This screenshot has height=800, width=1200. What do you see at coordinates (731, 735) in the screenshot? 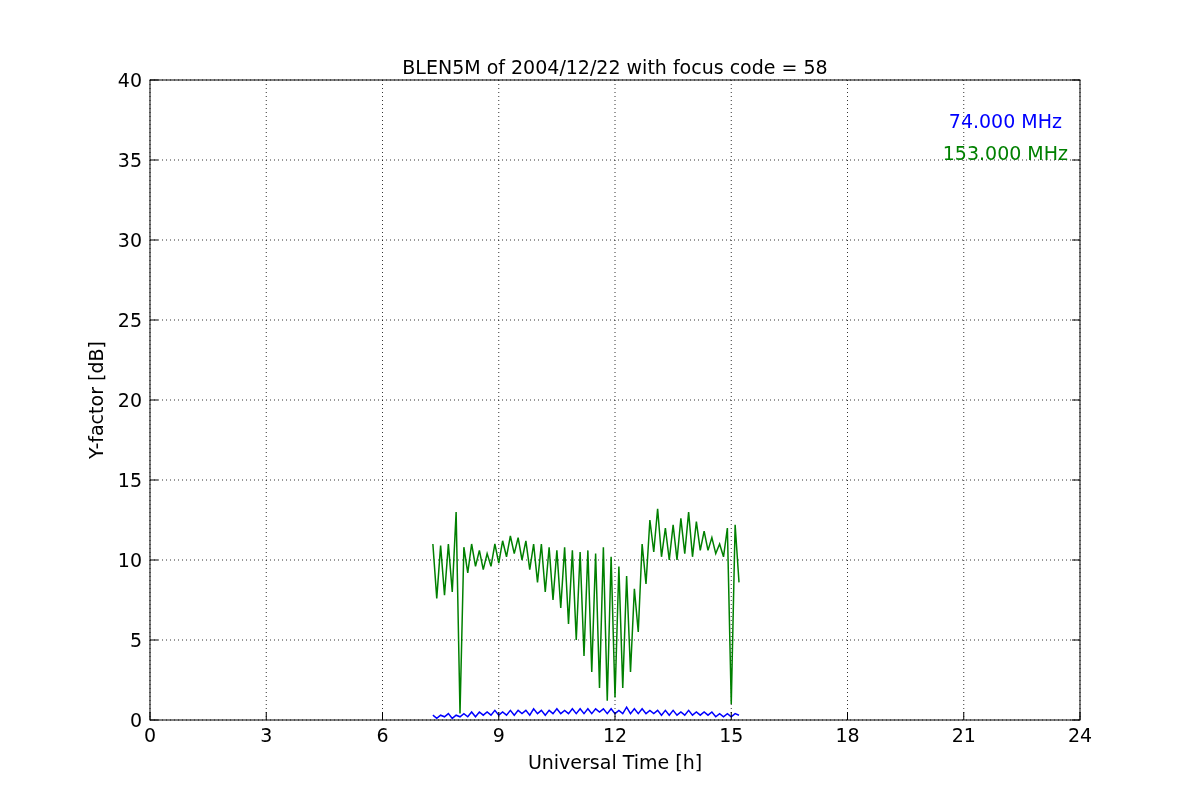
I see `x-tick-label: 15` at bounding box center [731, 735].